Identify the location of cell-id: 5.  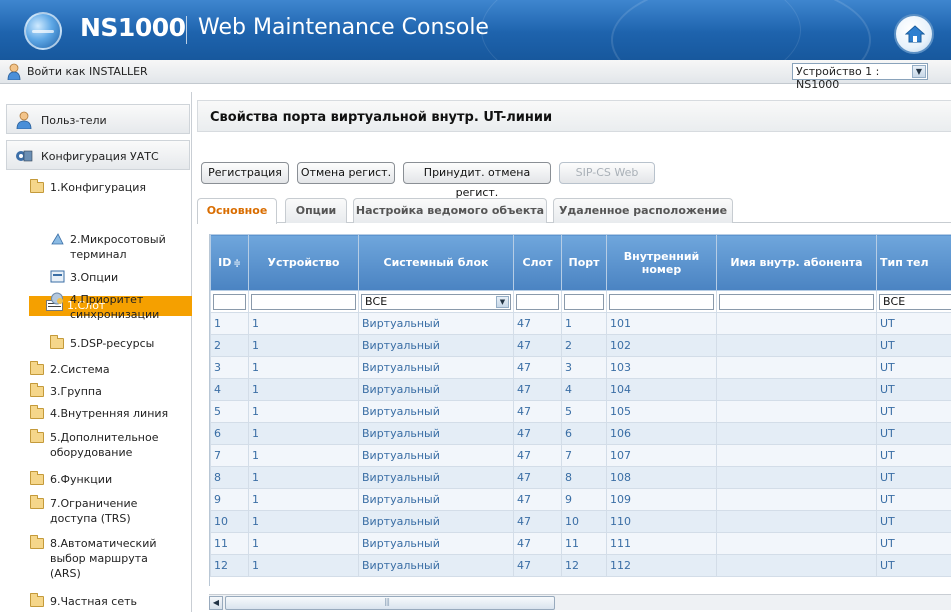
(229, 411).